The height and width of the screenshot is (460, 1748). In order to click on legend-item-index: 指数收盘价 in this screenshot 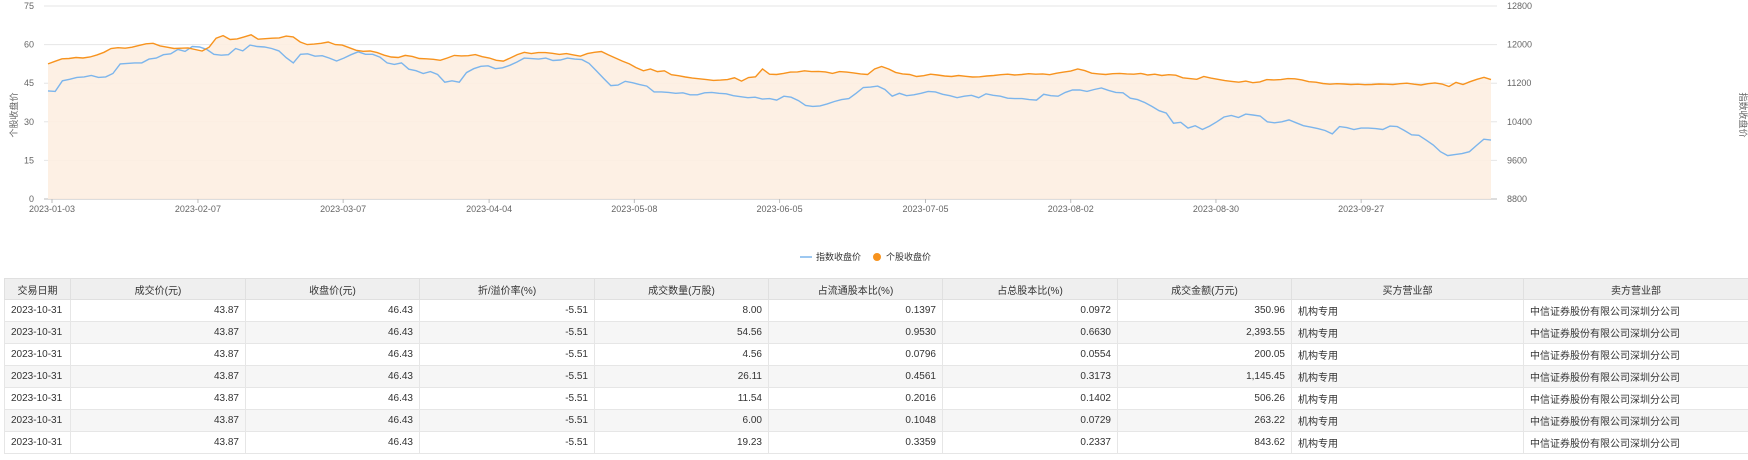, I will do `click(830, 256)`.